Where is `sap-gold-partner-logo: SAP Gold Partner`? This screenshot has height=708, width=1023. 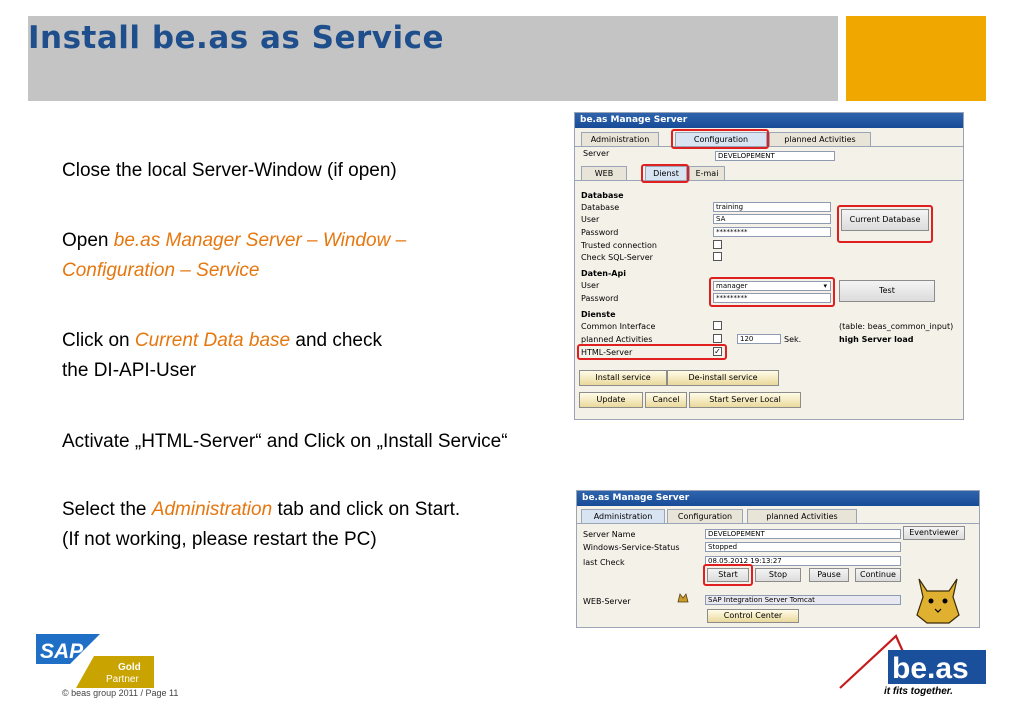 sap-gold-partner-logo: SAP Gold Partner is located at coordinates (95, 661).